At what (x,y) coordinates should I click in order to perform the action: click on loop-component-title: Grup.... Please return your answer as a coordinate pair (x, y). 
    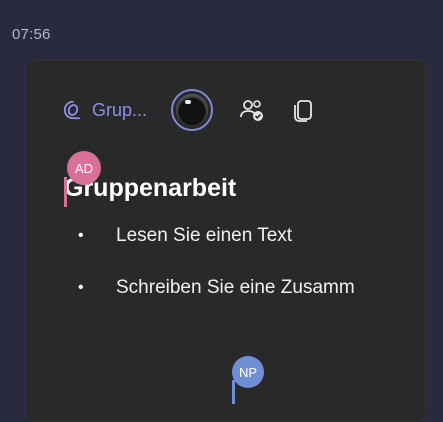
    Looking at the image, I should click on (120, 109).